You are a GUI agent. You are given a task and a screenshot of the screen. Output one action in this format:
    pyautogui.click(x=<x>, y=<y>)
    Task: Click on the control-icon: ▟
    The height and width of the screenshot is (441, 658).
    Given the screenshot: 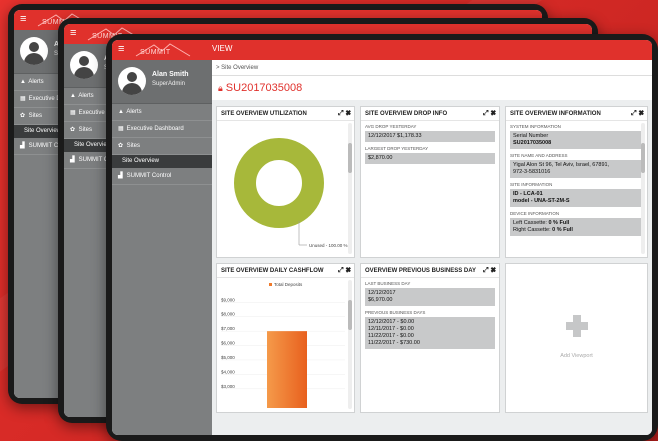 What is the action you would take?
    pyautogui.click(x=72, y=160)
    